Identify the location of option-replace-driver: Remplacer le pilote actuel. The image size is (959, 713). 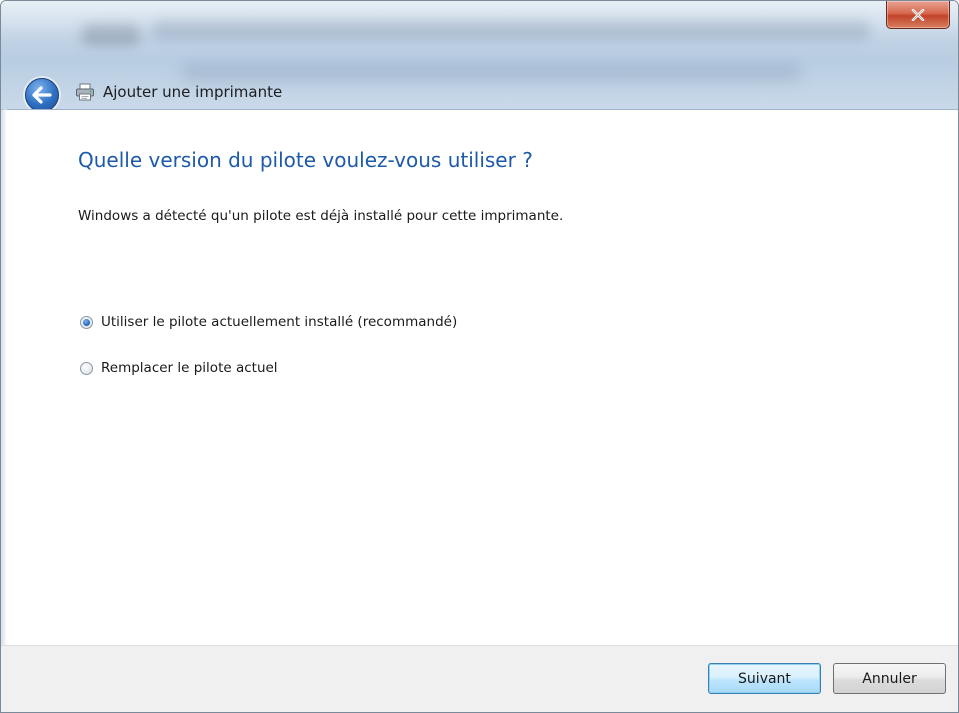
(179, 368).